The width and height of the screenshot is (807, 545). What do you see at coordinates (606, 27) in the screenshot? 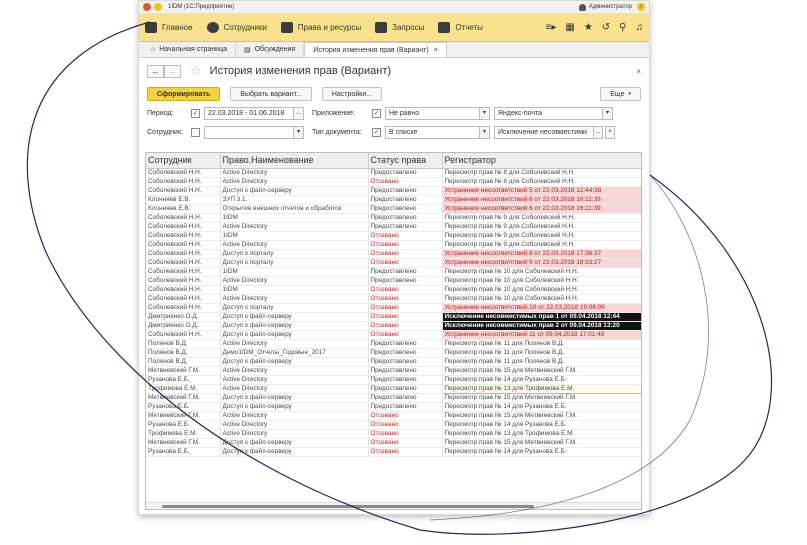
I see `history-icon: ↺` at bounding box center [606, 27].